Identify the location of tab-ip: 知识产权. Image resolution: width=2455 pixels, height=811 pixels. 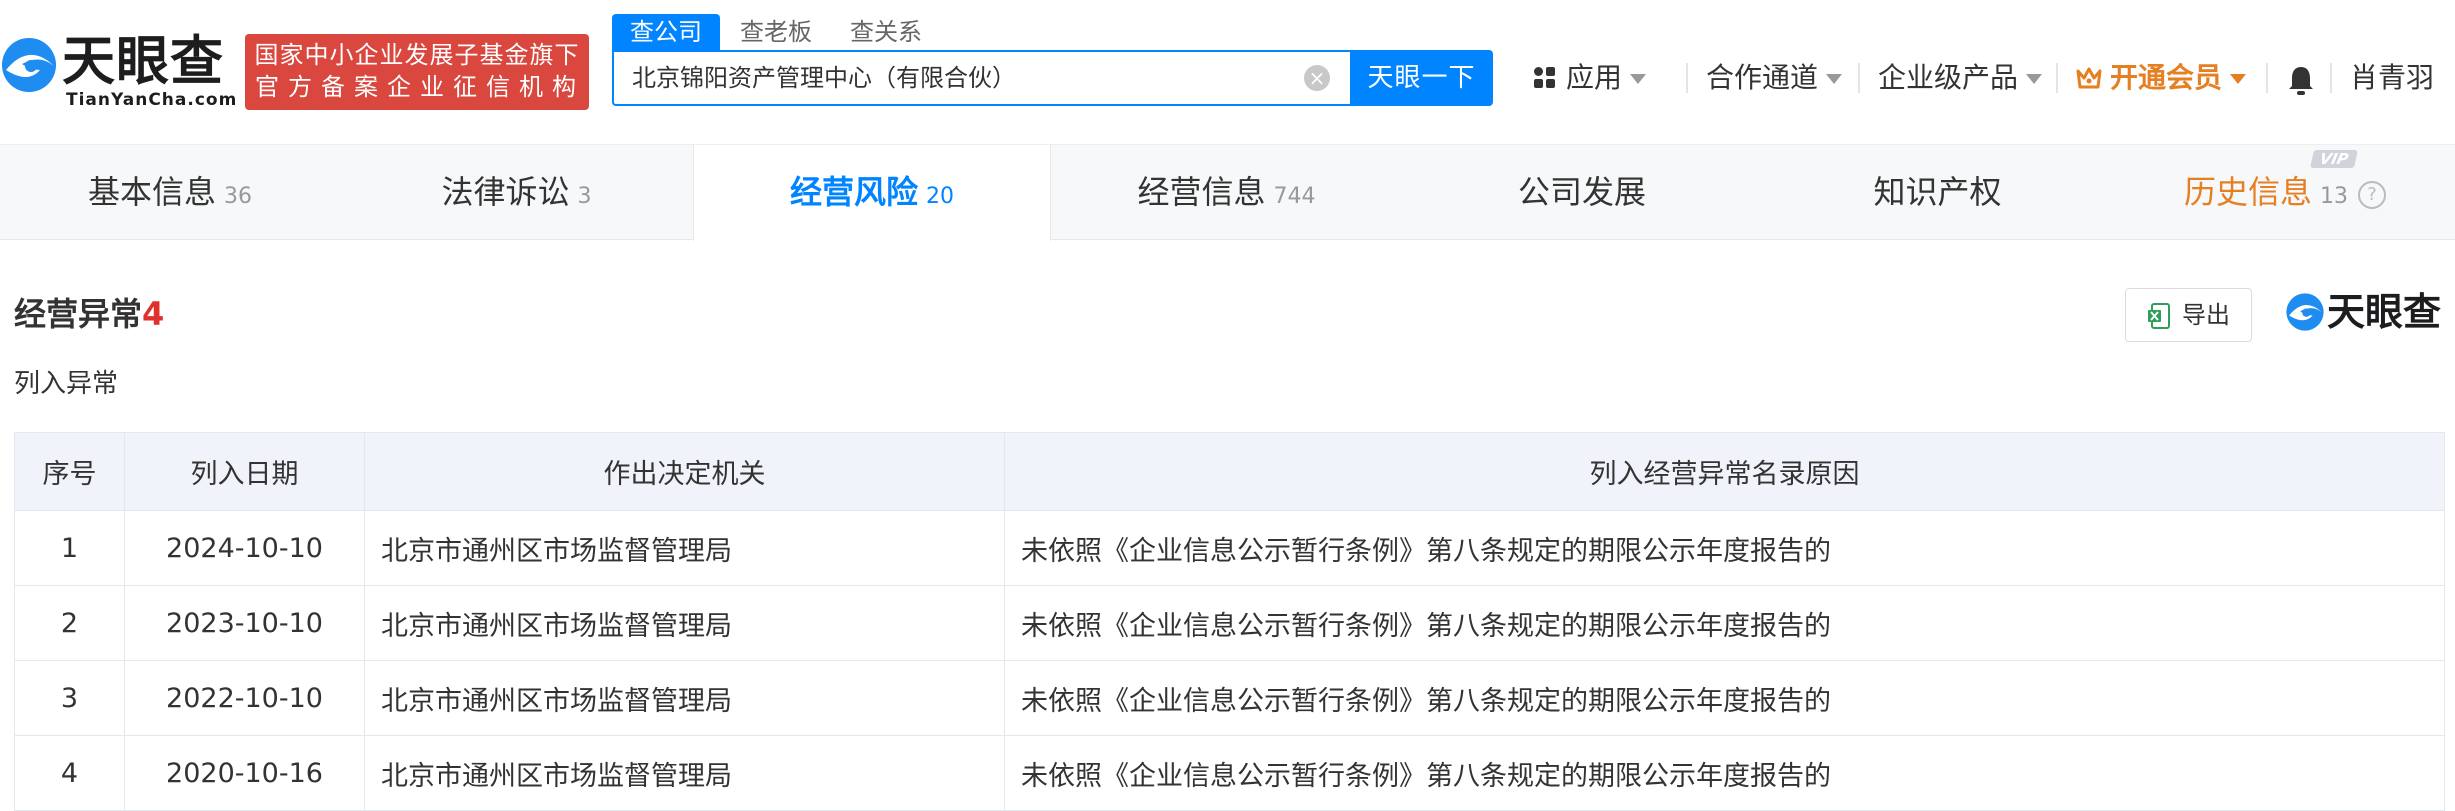
(1937, 192).